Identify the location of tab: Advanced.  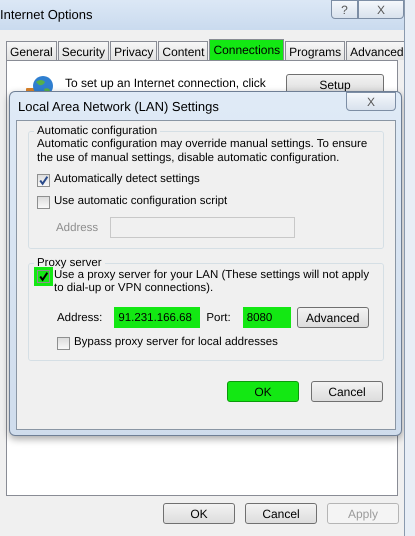
(375, 50).